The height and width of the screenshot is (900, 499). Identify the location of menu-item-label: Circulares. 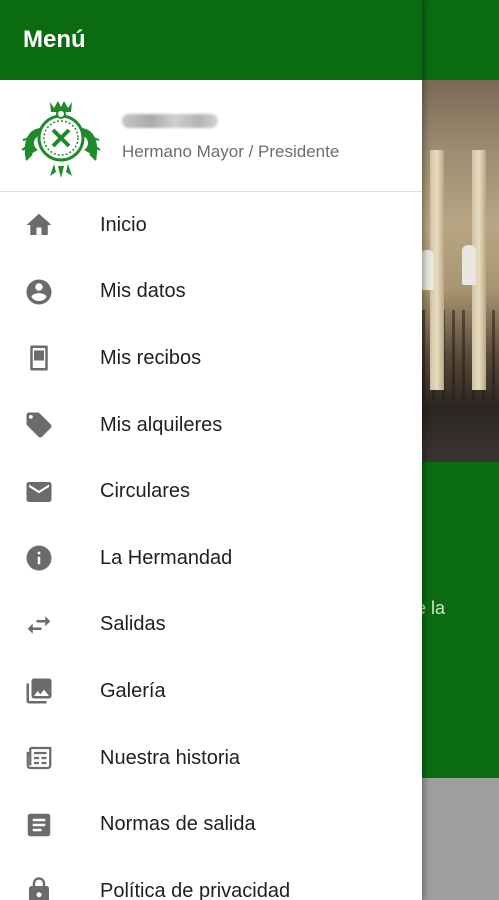
(145, 491).